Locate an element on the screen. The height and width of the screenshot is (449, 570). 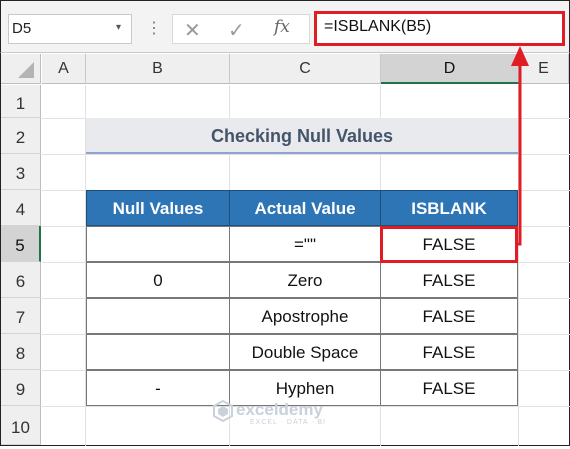
watermark-tagline: EXCEL · DATA · BI is located at coordinates (288, 422).